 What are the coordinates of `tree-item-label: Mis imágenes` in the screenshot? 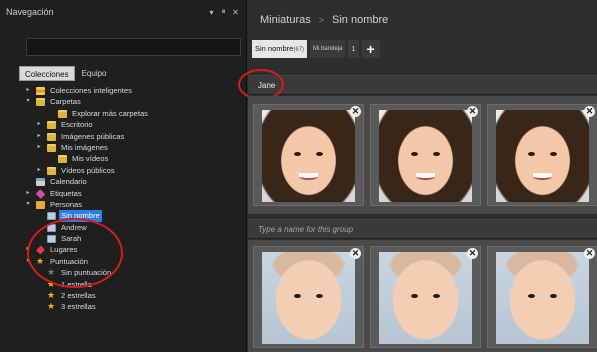 It's located at (84, 147).